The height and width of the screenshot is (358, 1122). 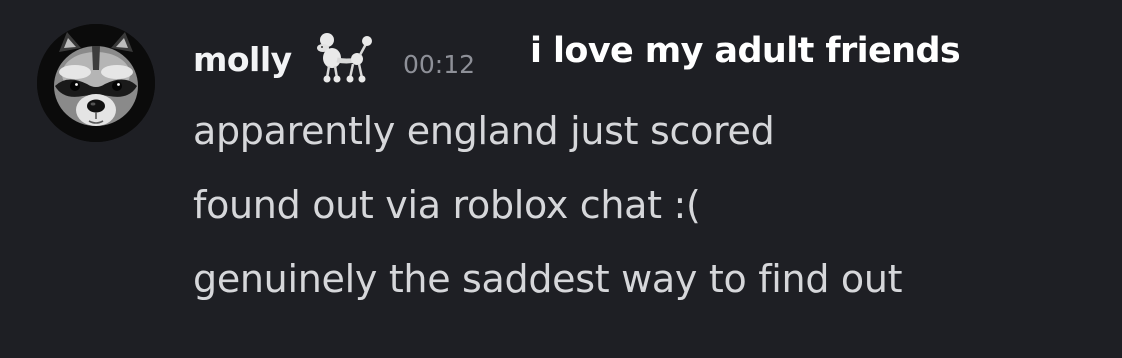 I want to click on username: molly, so click(x=242, y=59).